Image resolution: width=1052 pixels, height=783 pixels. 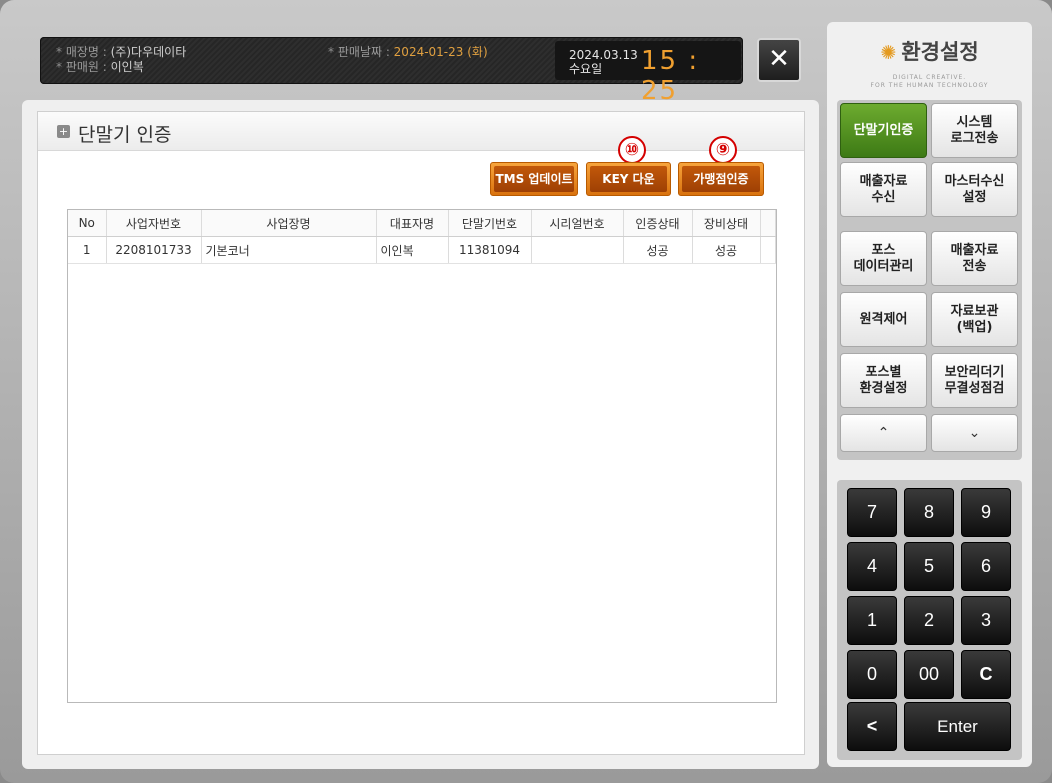 I want to click on logo: ✺ 환경설정, so click(x=929, y=51).